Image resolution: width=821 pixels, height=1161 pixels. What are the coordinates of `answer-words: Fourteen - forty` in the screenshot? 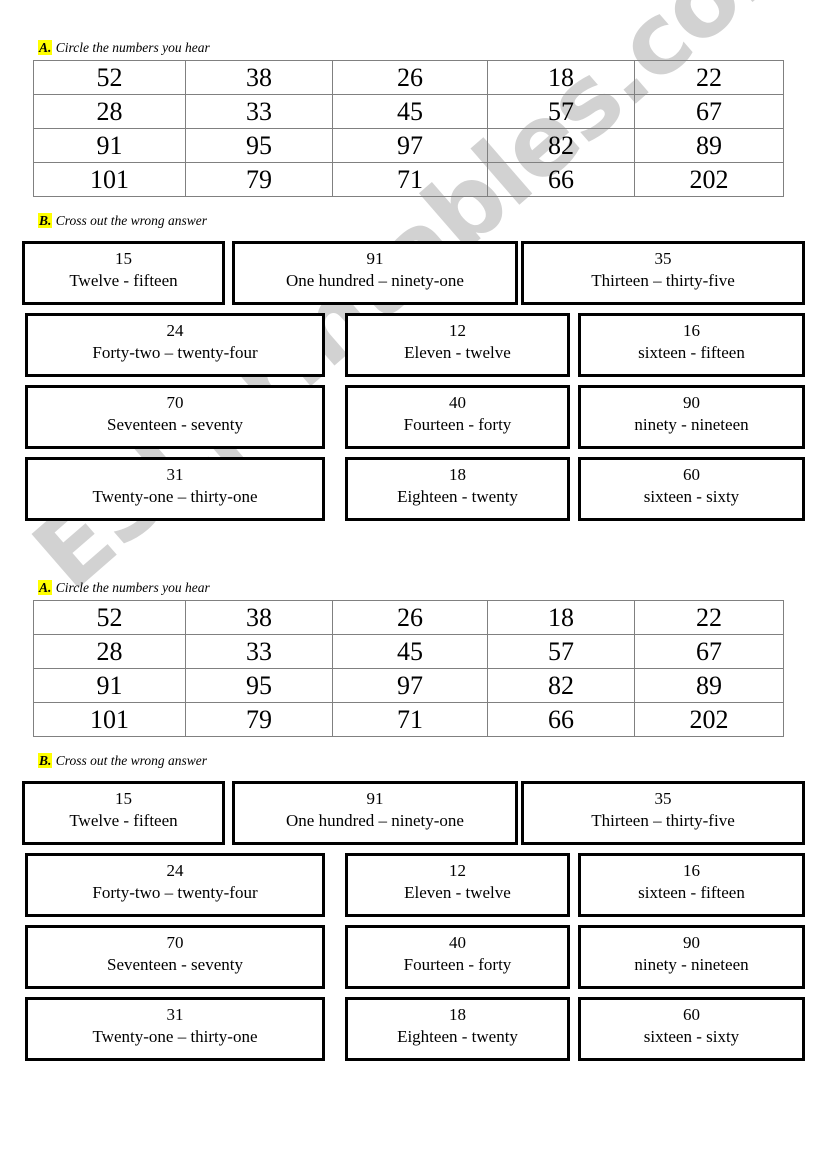 It's located at (457, 964).